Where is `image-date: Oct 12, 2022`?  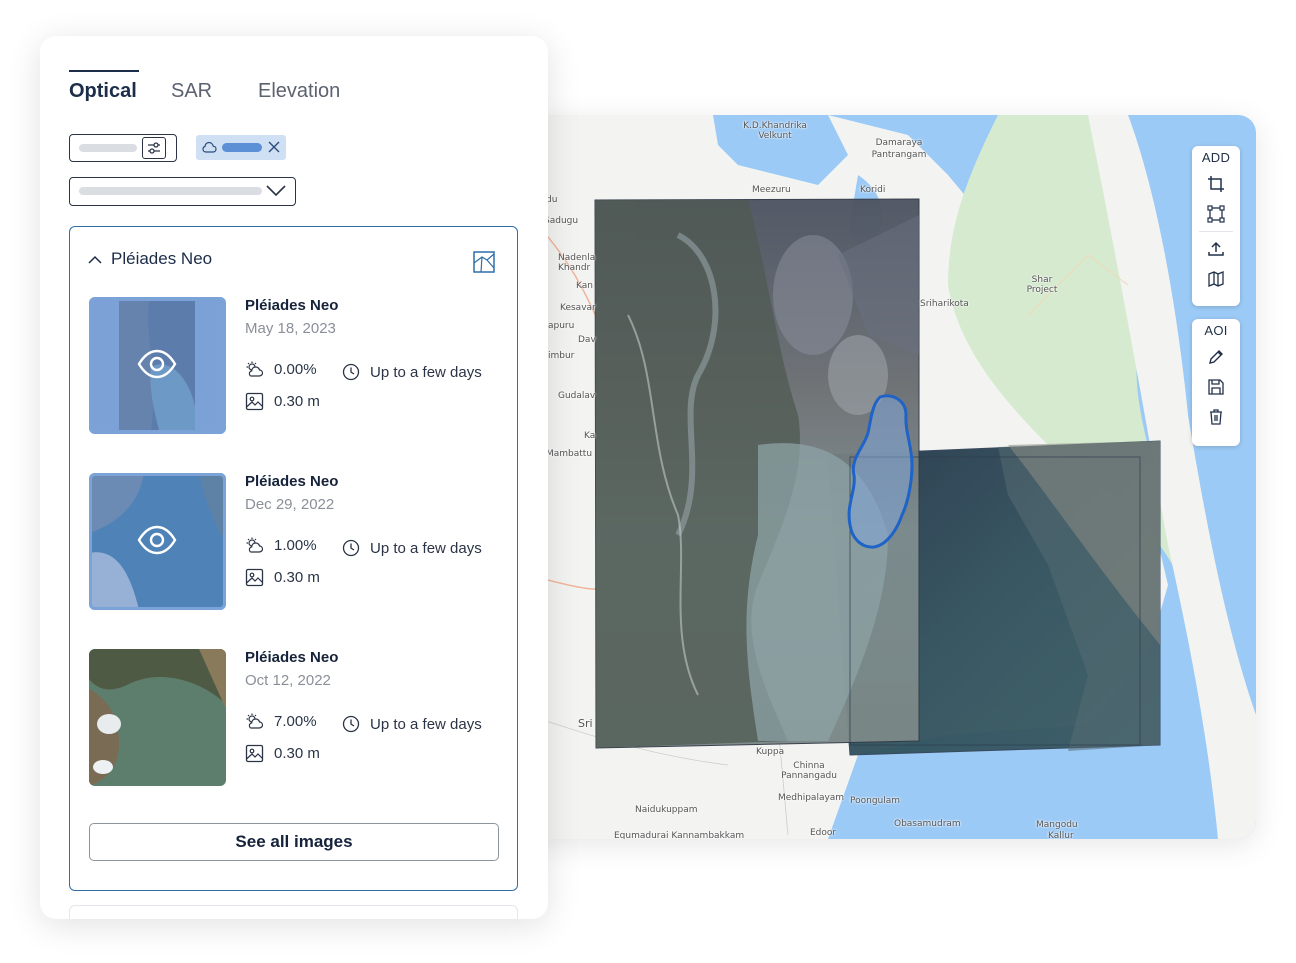
image-date: Oct 12, 2022 is located at coordinates (288, 680).